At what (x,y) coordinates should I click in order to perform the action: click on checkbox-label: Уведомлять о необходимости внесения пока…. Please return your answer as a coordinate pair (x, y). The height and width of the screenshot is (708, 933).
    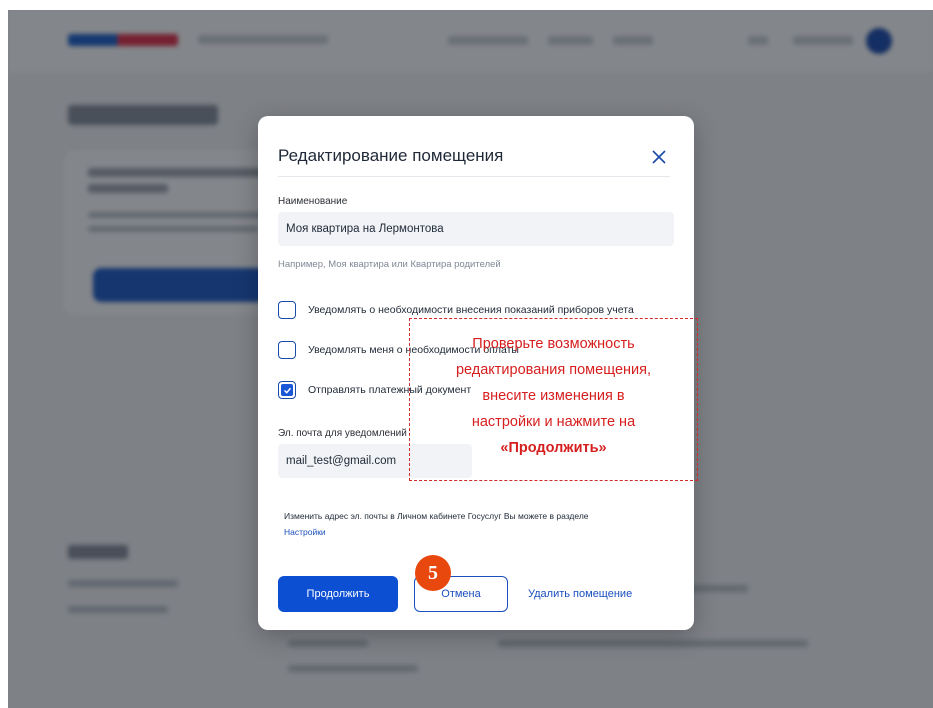
    Looking at the image, I should click on (471, 310).